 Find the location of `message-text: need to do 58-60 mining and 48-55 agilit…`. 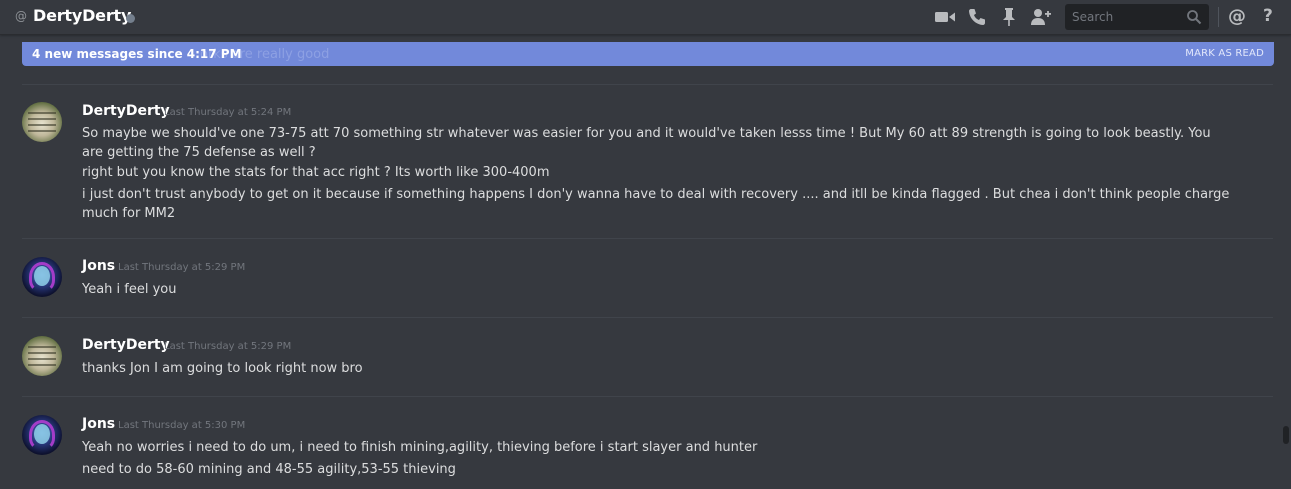

message-text: need to do 58-60 mining and 48-55 agilit… is located at coordinates (269, 469).